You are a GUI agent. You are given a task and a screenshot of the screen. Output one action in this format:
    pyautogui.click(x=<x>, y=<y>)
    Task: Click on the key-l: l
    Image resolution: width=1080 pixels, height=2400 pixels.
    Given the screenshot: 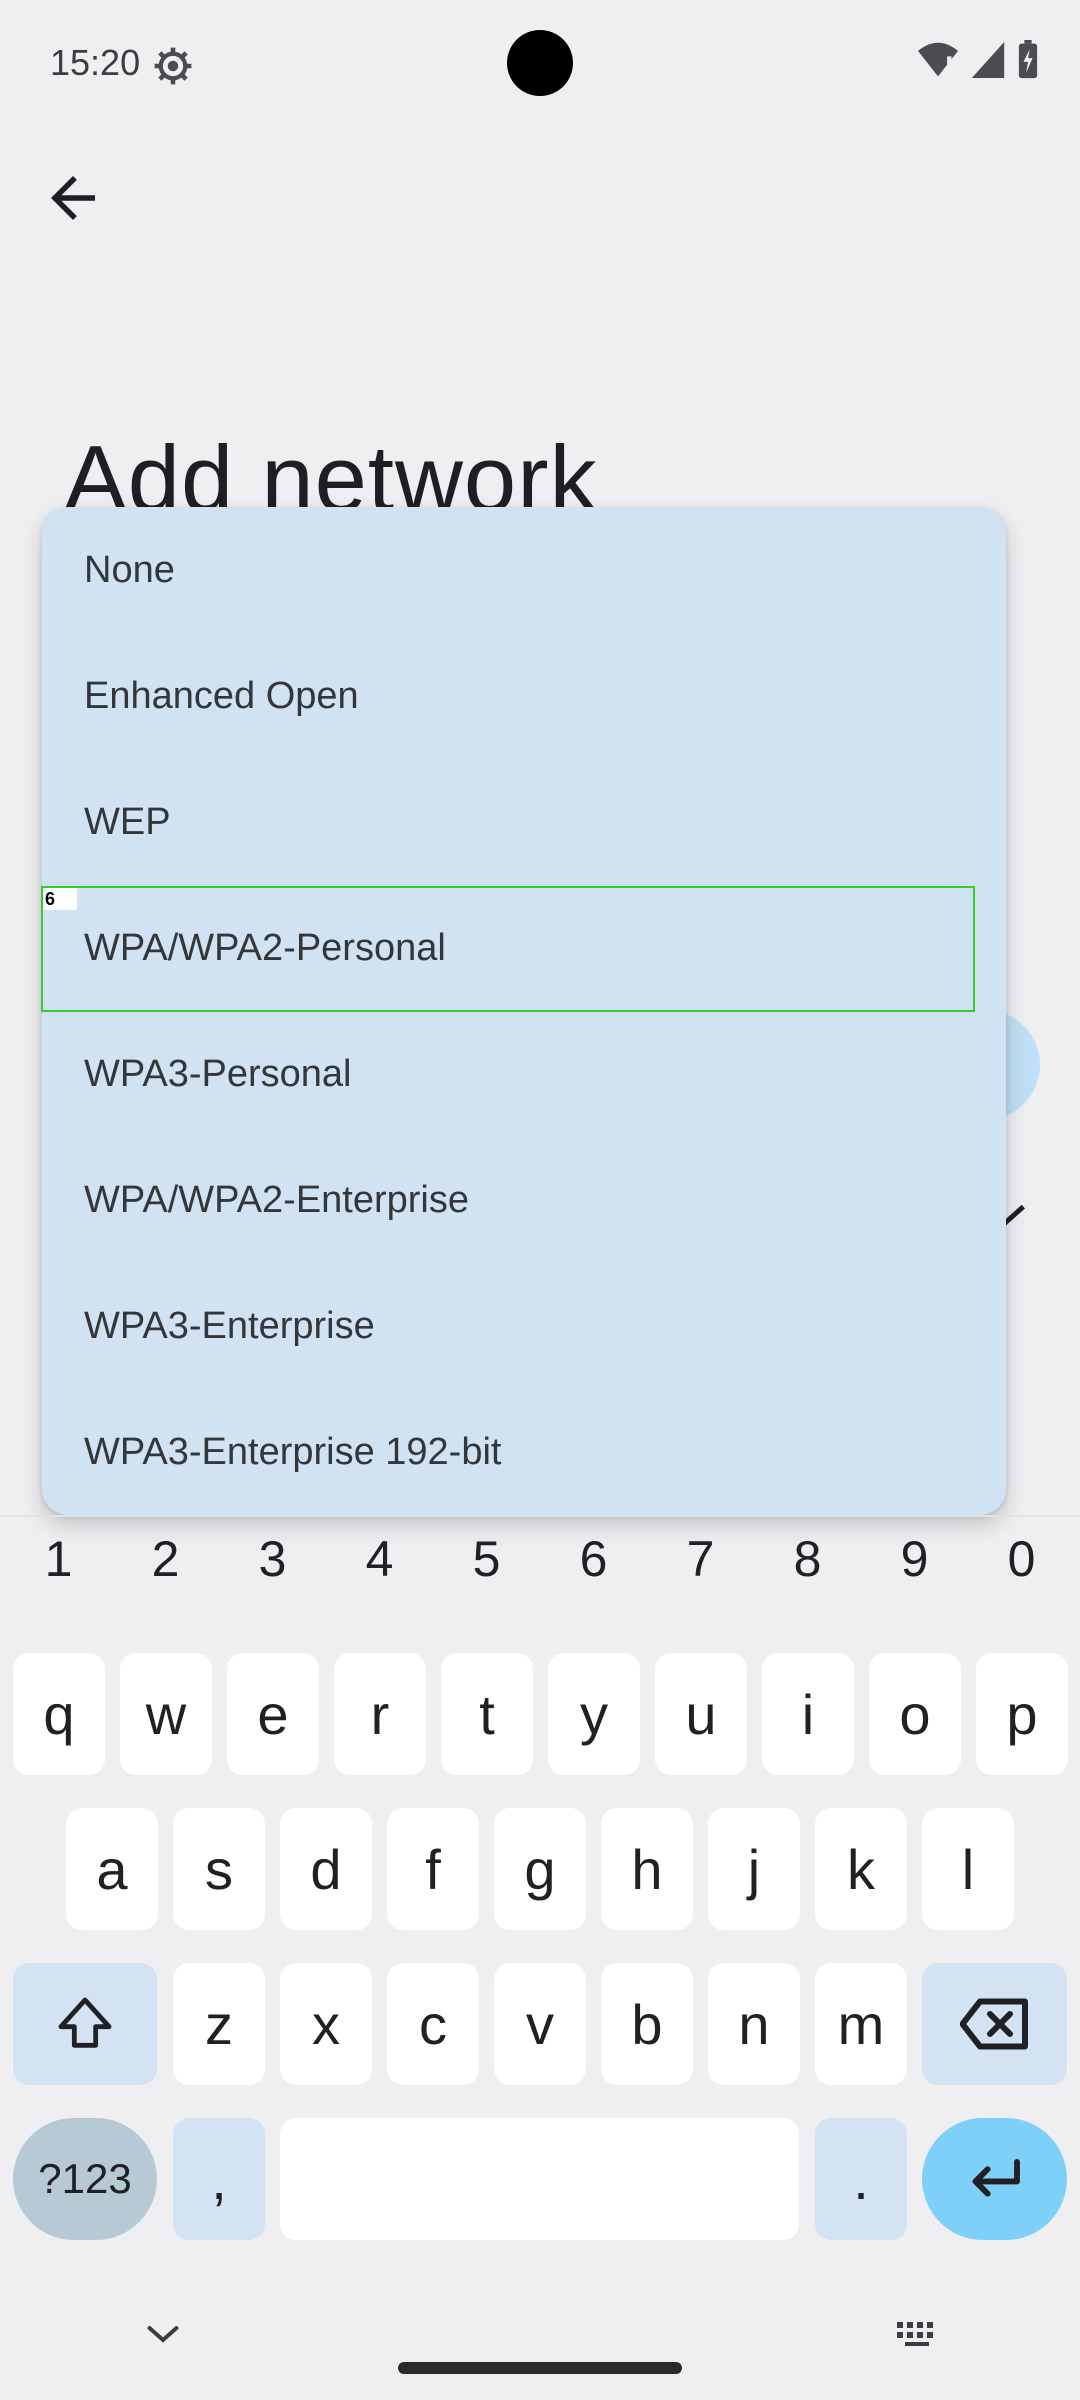 What is the action you would take?
    pyautogui.click(x=968, y=1869)
    